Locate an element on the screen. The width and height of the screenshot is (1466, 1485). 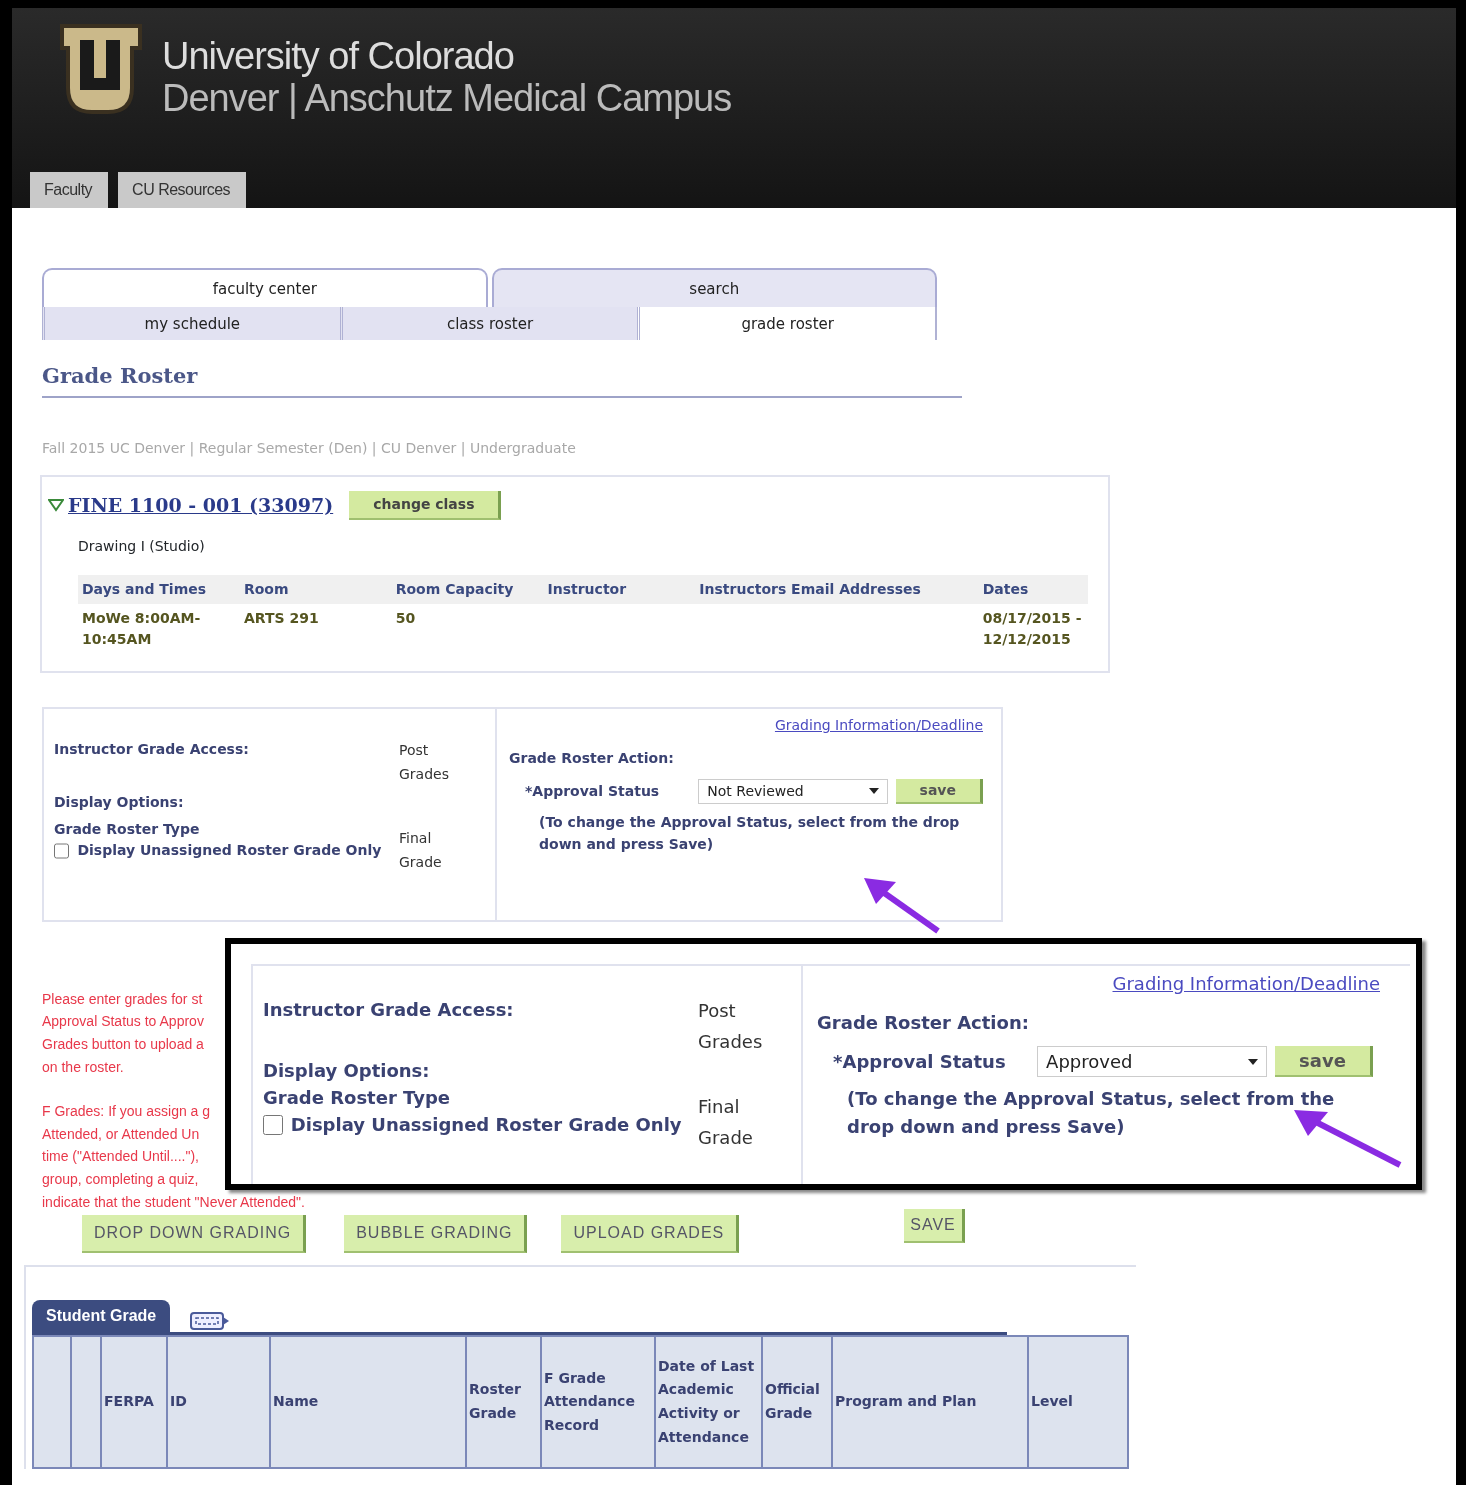
instruction-text: Attended, or Attended Un is located at coordinates (121, 1134).